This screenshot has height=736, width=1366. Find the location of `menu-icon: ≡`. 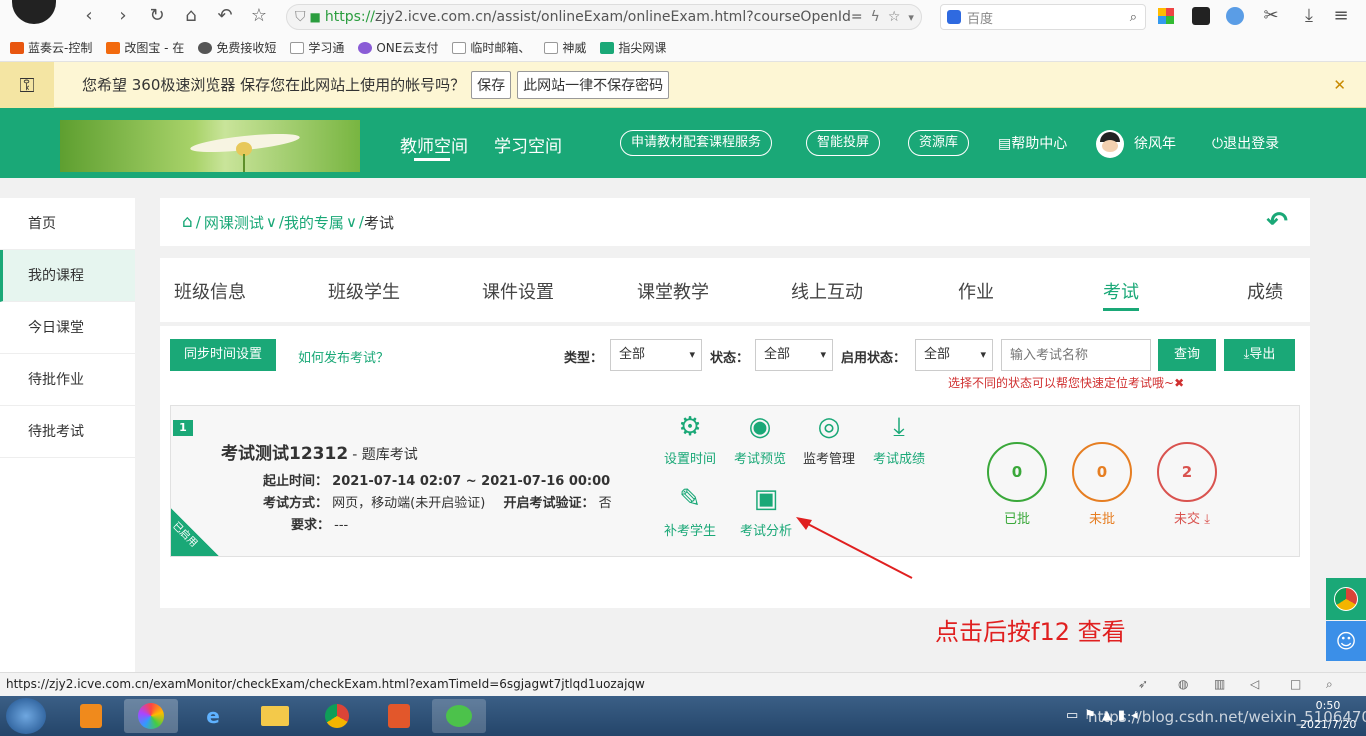

menu-icon: ≡ is located at coordinates (1341, 16).